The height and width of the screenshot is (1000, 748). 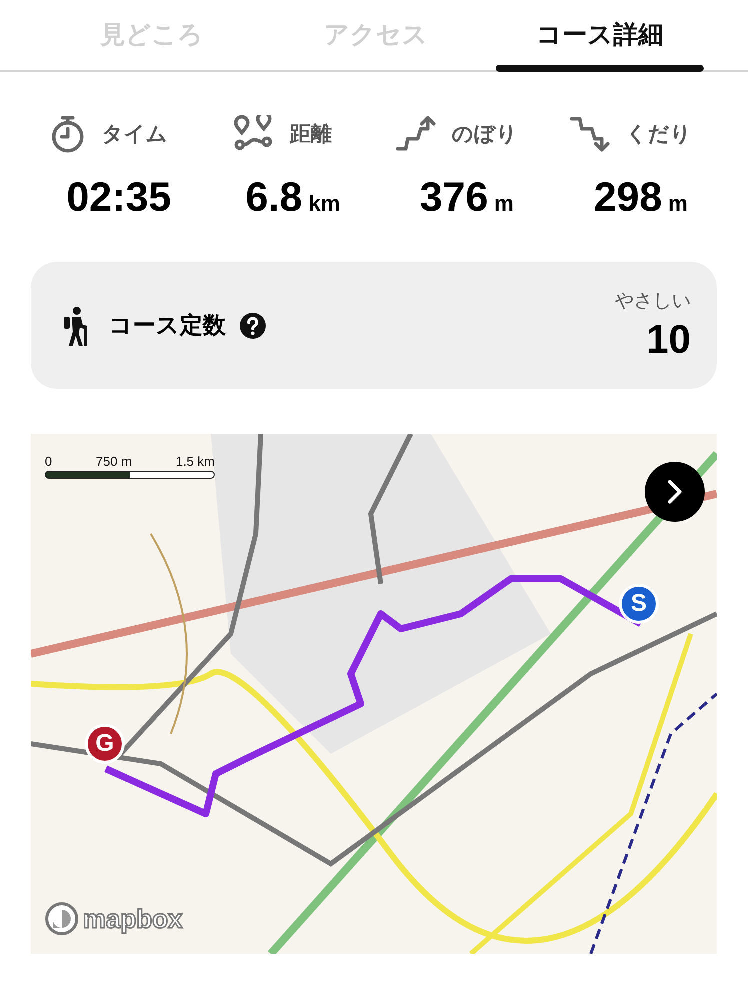 I want to click on stat-label: くだり, so click(x=659, y=134).